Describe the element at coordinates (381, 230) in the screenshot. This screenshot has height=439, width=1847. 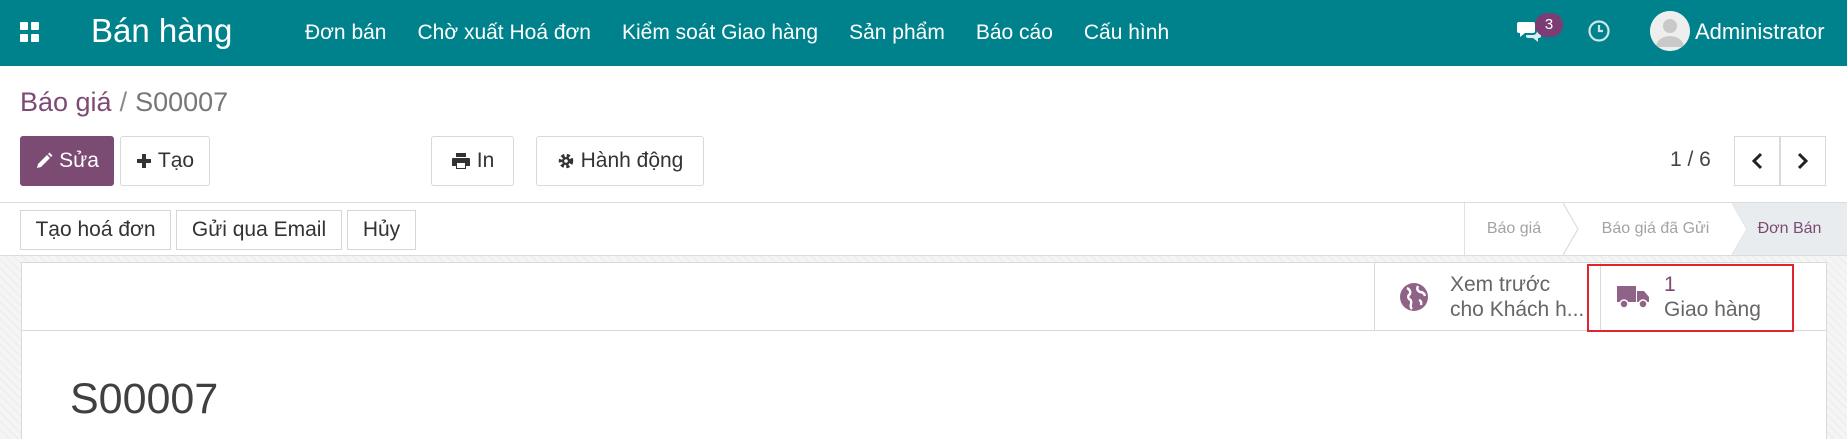
I see `cancel-button: Hủy` at that location.